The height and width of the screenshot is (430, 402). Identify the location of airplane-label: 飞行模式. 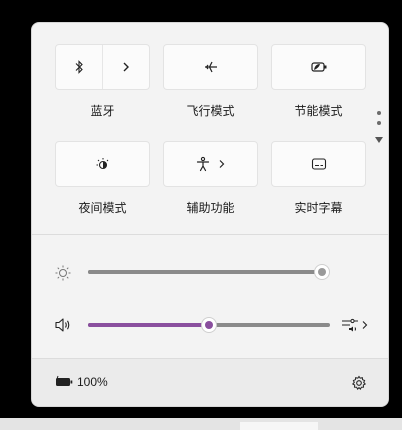
(210, 111).